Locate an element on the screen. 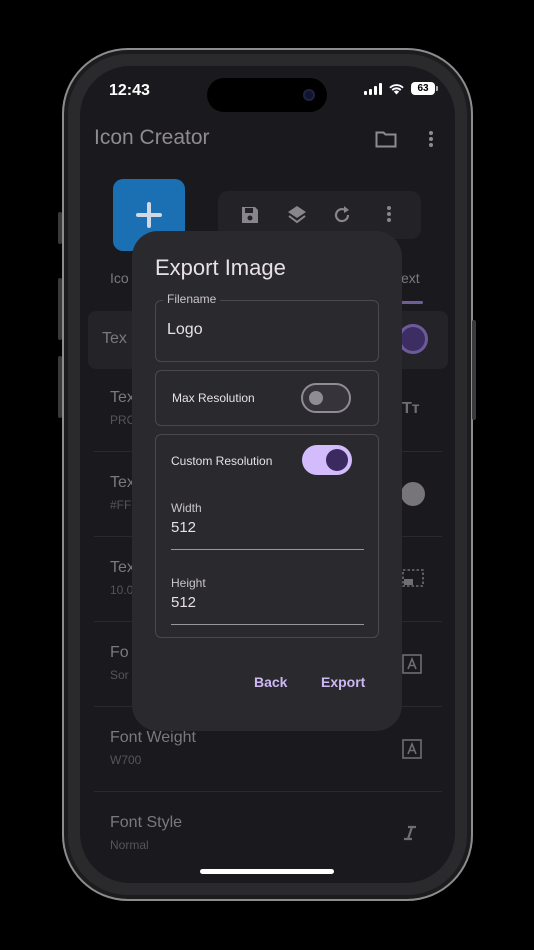  battery-icon: 63 is located at coordinates (424, 88).